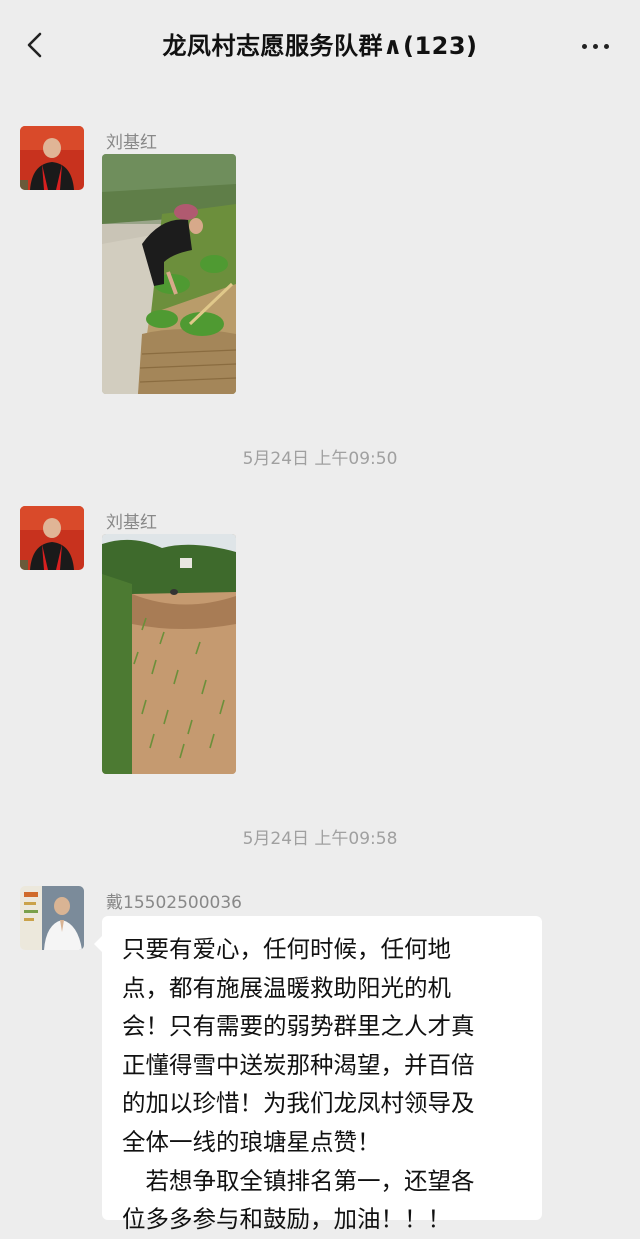  I want to click on message-text-line: 会！只有需要的弱势群里之人才真, so click(298, 1026).